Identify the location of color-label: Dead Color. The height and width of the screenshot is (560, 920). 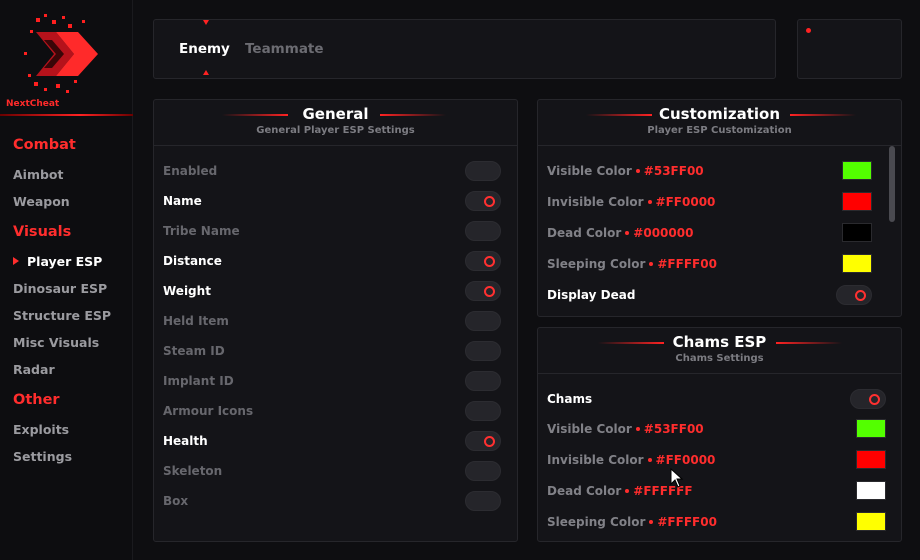
(584, 233).